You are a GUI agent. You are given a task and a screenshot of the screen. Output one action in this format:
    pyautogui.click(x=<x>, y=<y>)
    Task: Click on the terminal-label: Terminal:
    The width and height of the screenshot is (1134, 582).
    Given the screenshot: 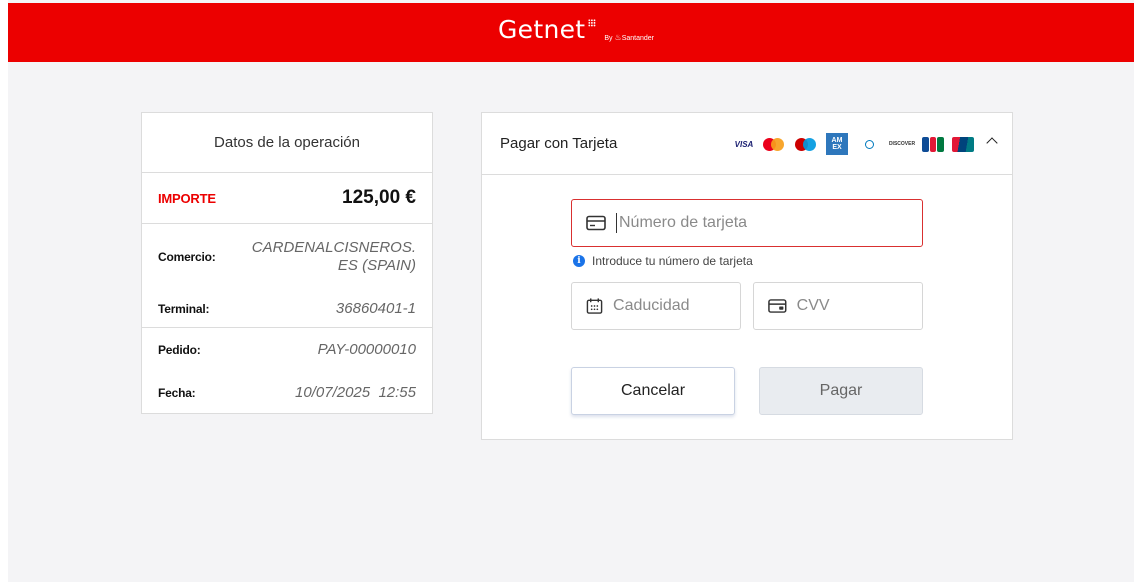 What is the action you would take?
    pyautogui.click(x=184, y=308)
    